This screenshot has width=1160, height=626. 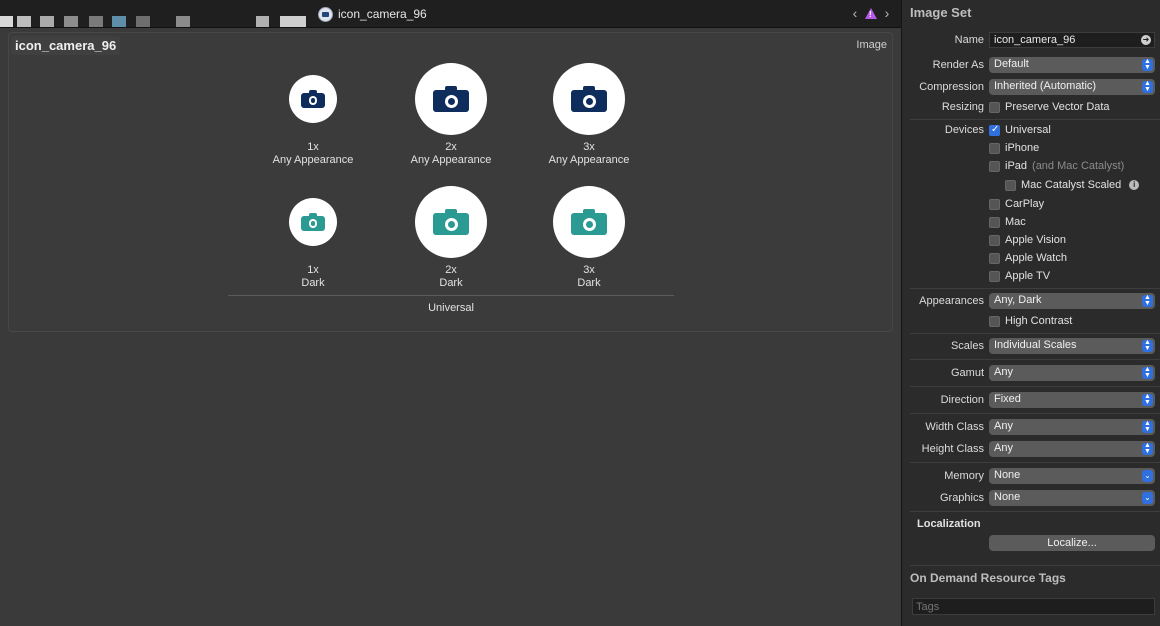 What do you see at coordinates (951, 87) in the screenshot?
I see `compression-label: Compression` at bounding box center [951, 87].